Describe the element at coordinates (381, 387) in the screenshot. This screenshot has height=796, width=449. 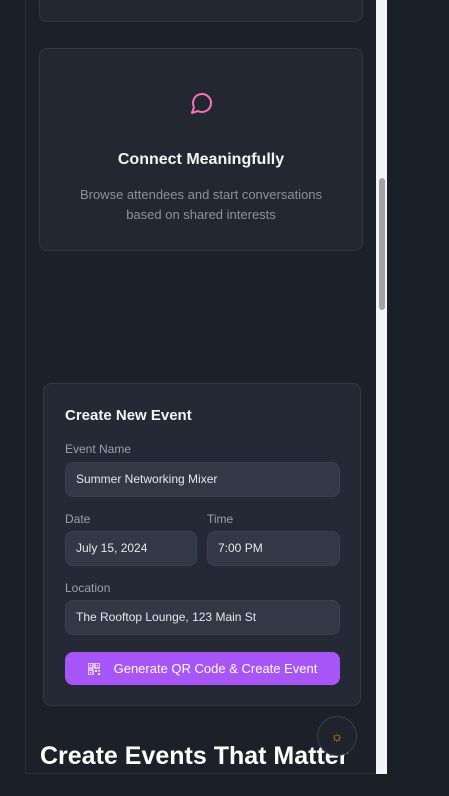
I see `scrollbar-track` at that location.